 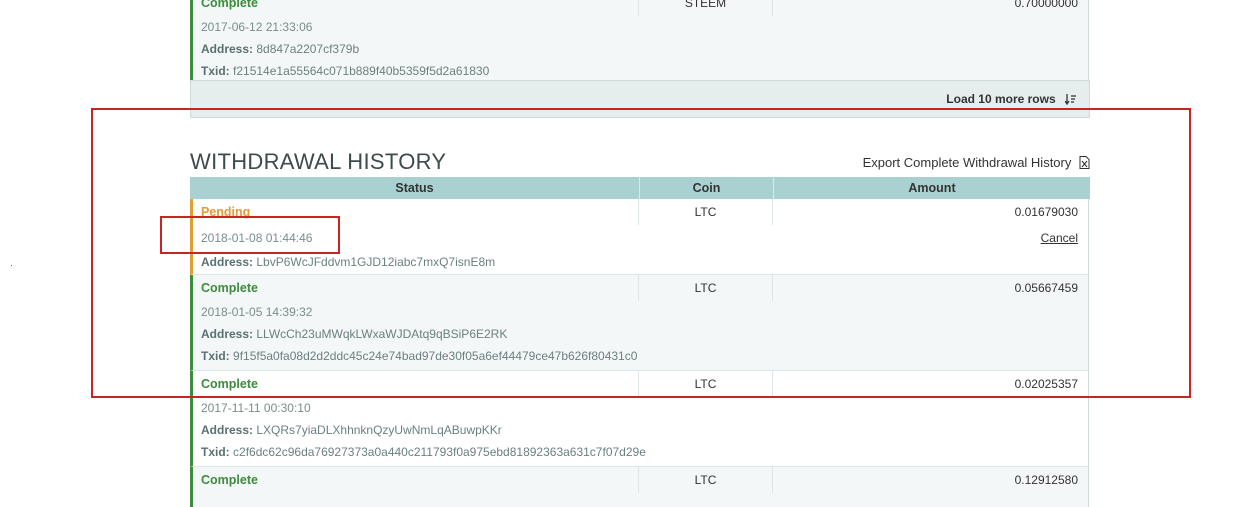 I want to click on row-date: 2017-11-11 00:30:10, so click(x=256, y=408).